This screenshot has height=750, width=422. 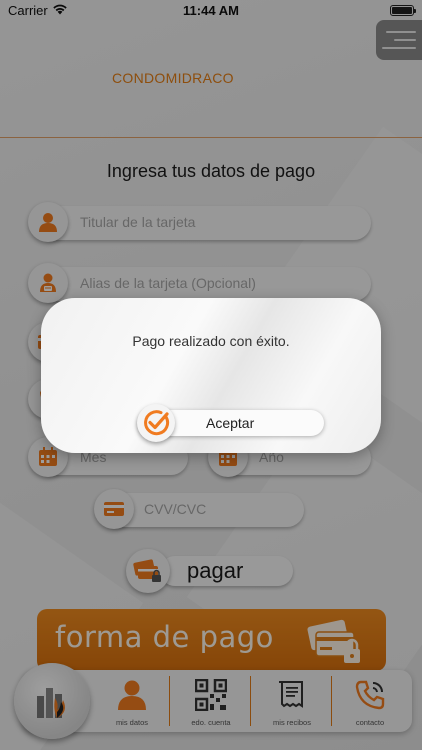 I want to click on alert-message: Pago realizado con éxito., so click(x=211, y=341).